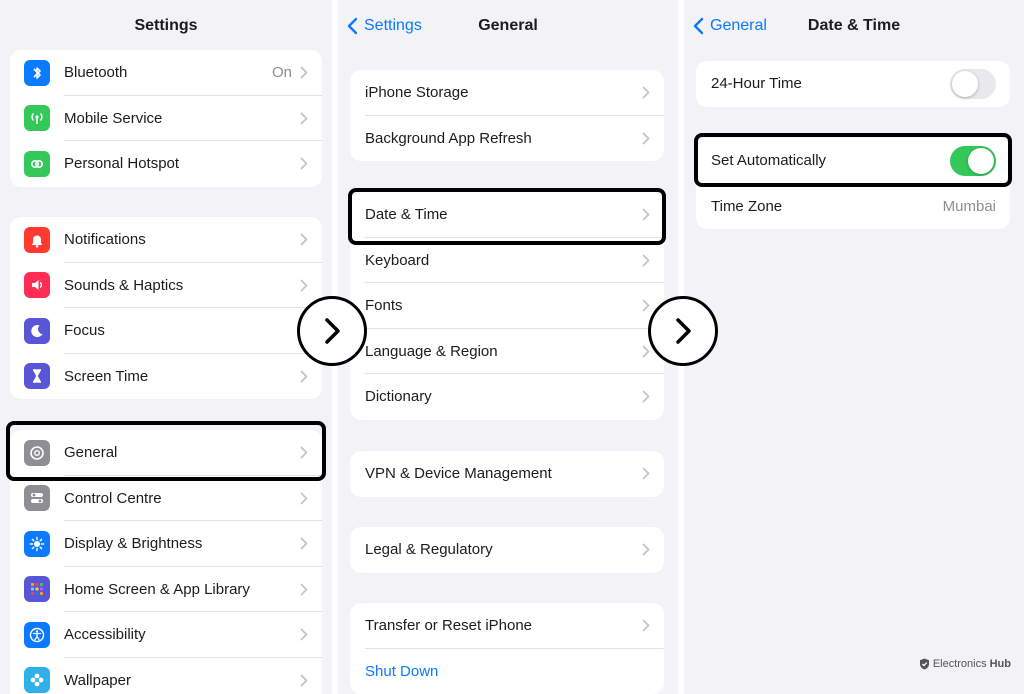 The height and width of the screenshot is (694, 1024). I want to click on settings-row-focus: Focus, so click(166, 331).